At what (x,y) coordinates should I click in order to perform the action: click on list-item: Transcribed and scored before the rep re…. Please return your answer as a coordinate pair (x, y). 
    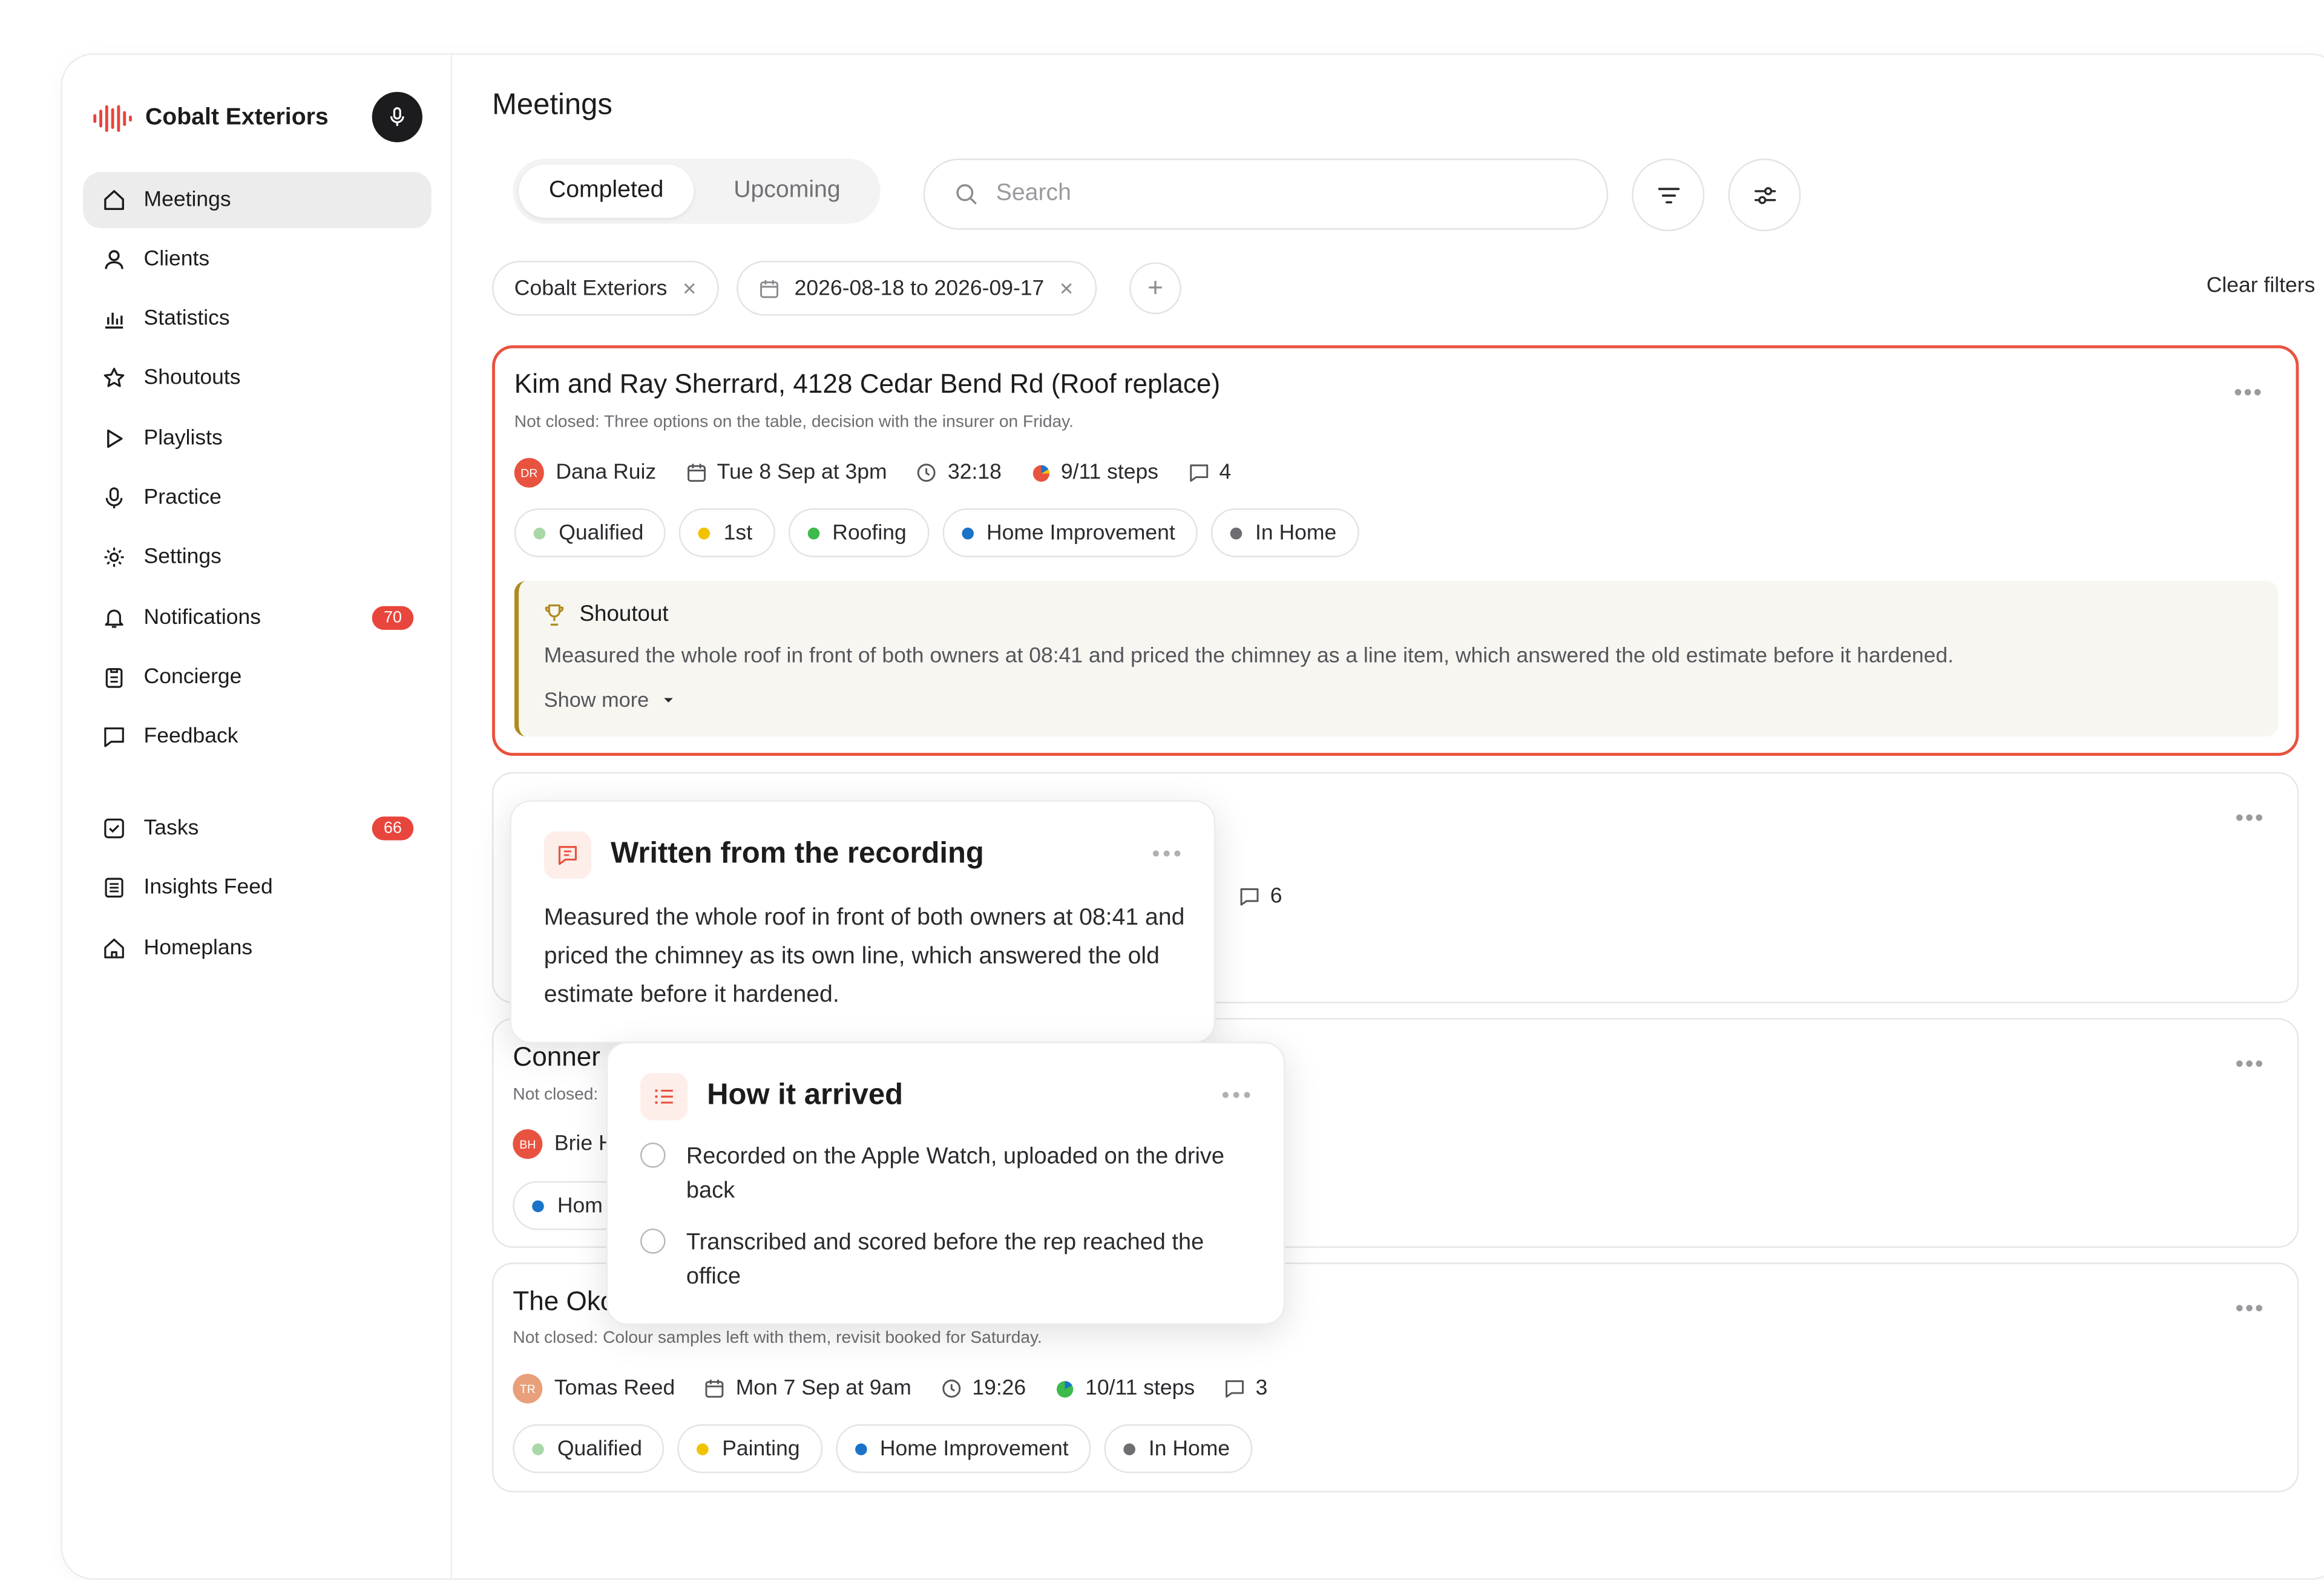
    Looking at the image, I should click on (951, 1259).